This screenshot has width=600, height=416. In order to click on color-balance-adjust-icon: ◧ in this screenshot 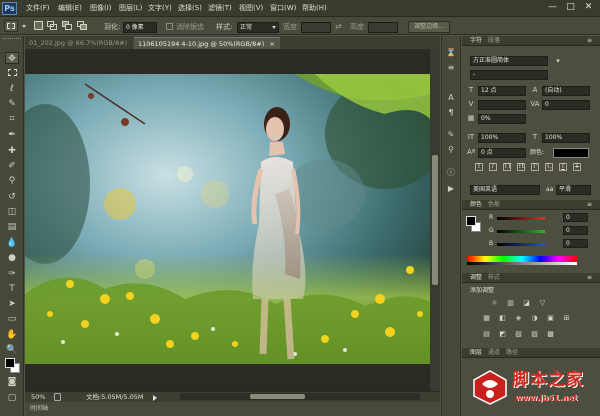, I will do `click(502, 318)`.